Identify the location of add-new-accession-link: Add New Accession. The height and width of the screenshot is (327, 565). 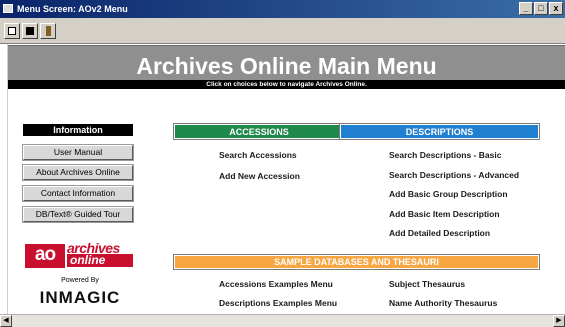
(259, 176).